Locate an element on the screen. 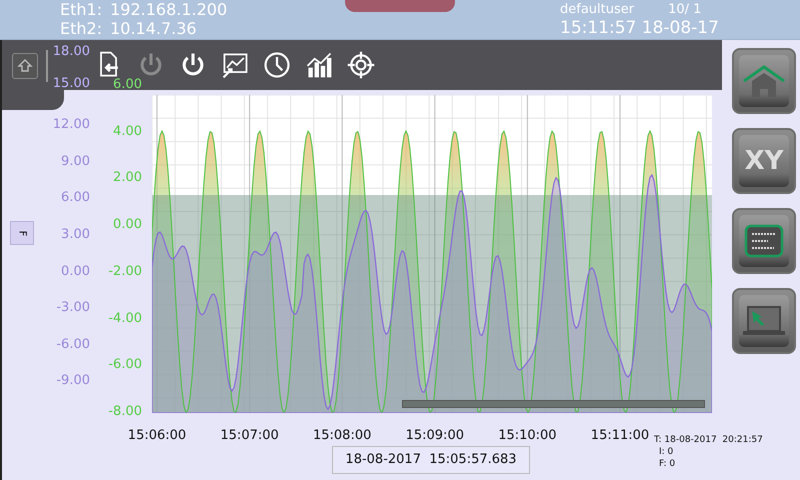 The width and height of the screenshot is (800, 480). cursor-time: 18-08-2017 15:05:57.683 is located at coordinates (431, 460).